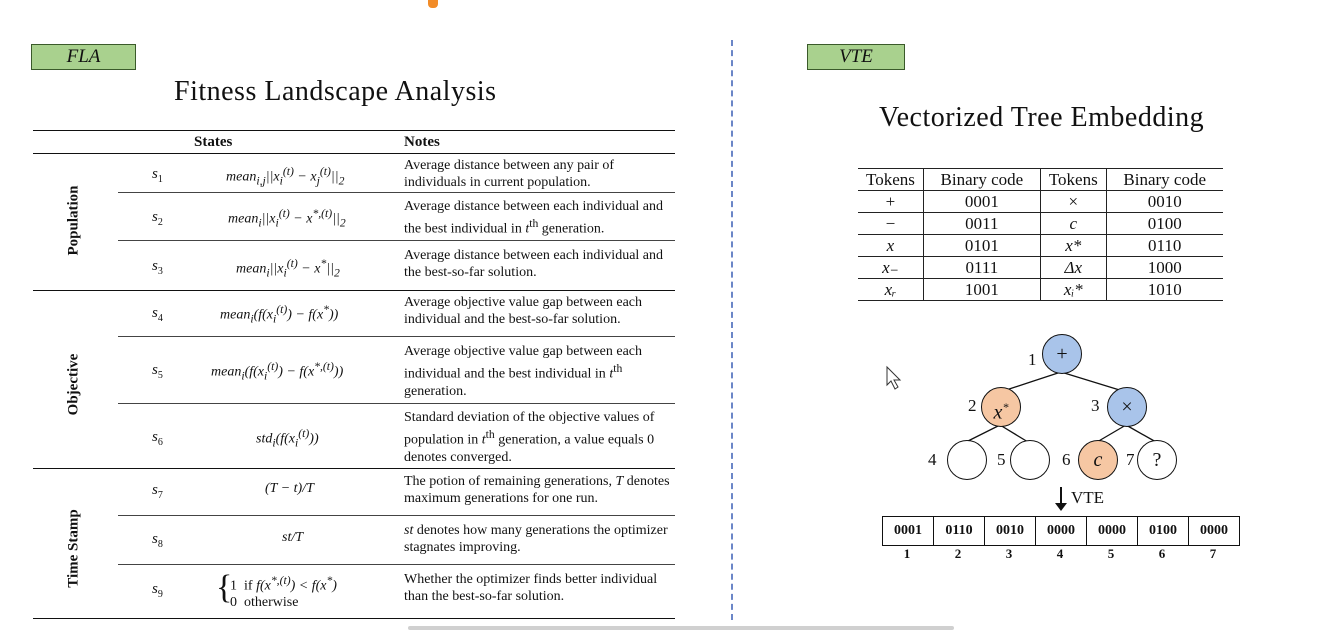 Image resolution: width=1317 pixels, height=630 pixels. What do you see at coordinates (894, 377) in the screenshot?
I see `mouse-cursor-icon` at bounding box center [894, 377].